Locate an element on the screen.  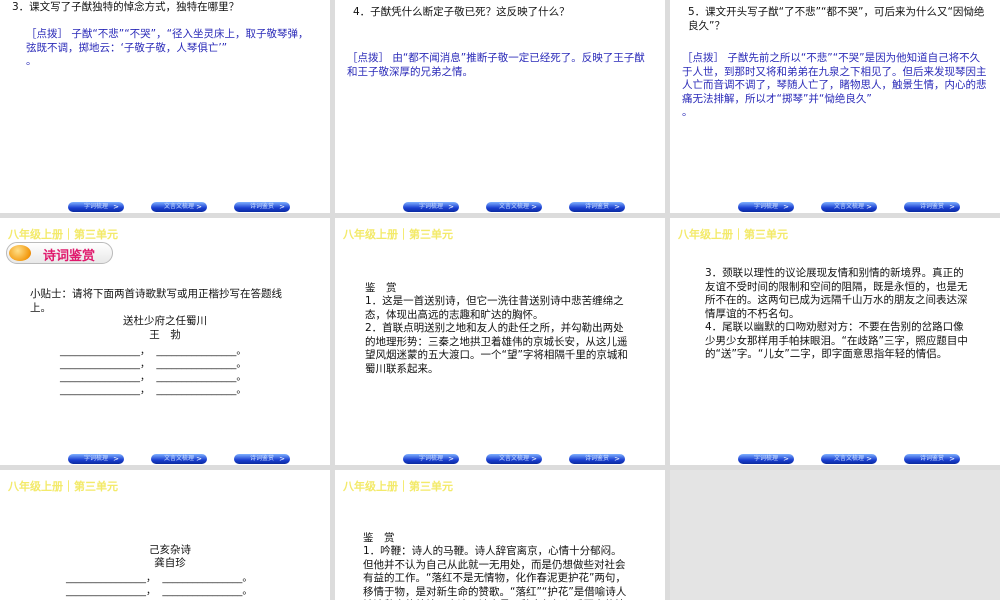
question-text: 4．子猷凭什么断定子敬已死？这反映了什么？ is located at coordinates (461, 12).